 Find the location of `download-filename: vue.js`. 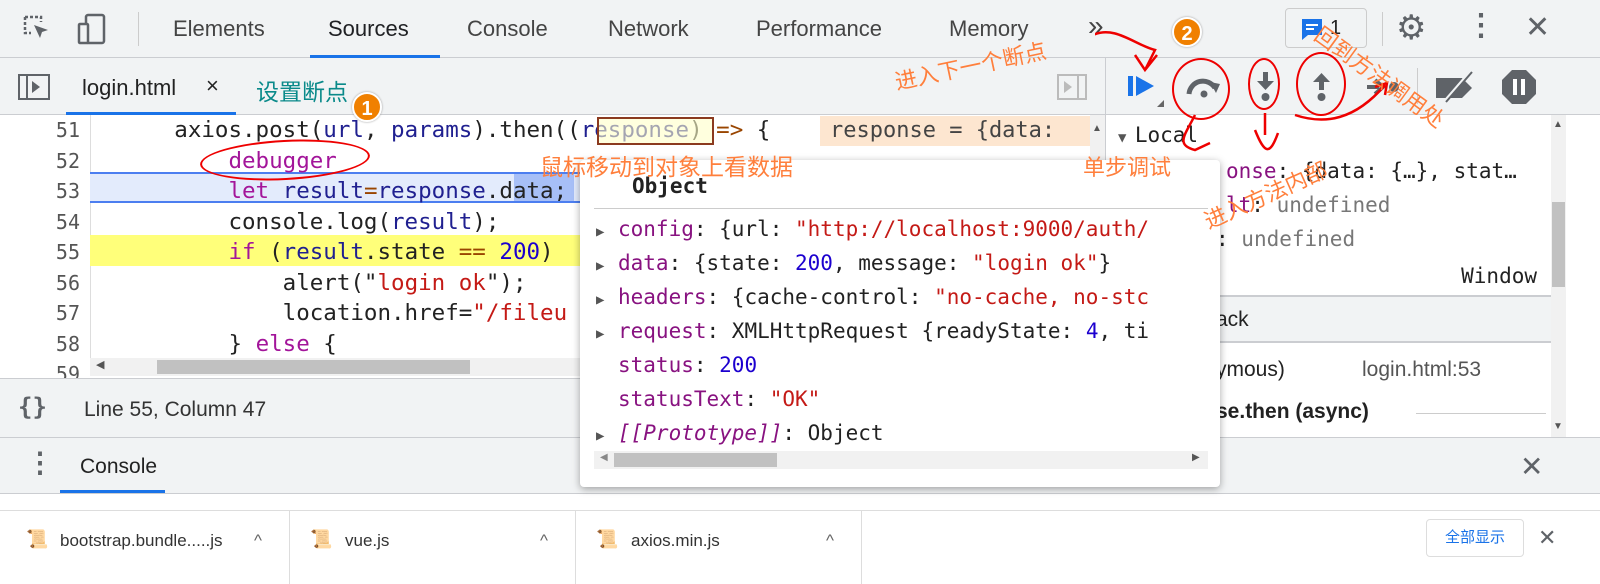

download-filename: vue.js is located at coordinates (367, 540).